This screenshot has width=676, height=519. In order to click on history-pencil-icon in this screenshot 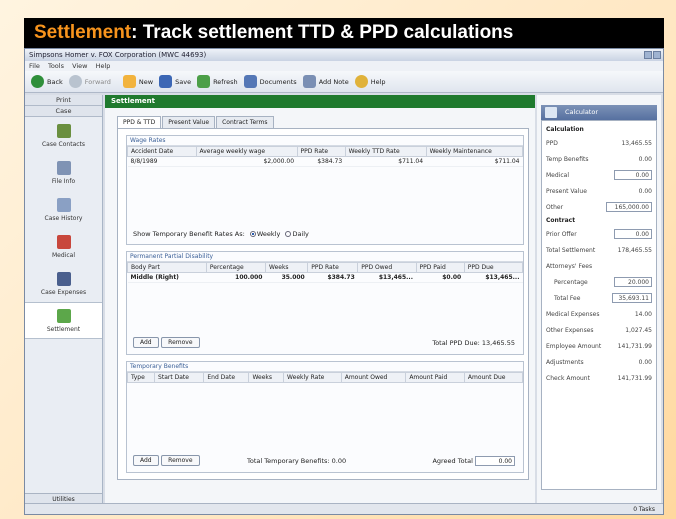, I will do `click(63, 204)`.